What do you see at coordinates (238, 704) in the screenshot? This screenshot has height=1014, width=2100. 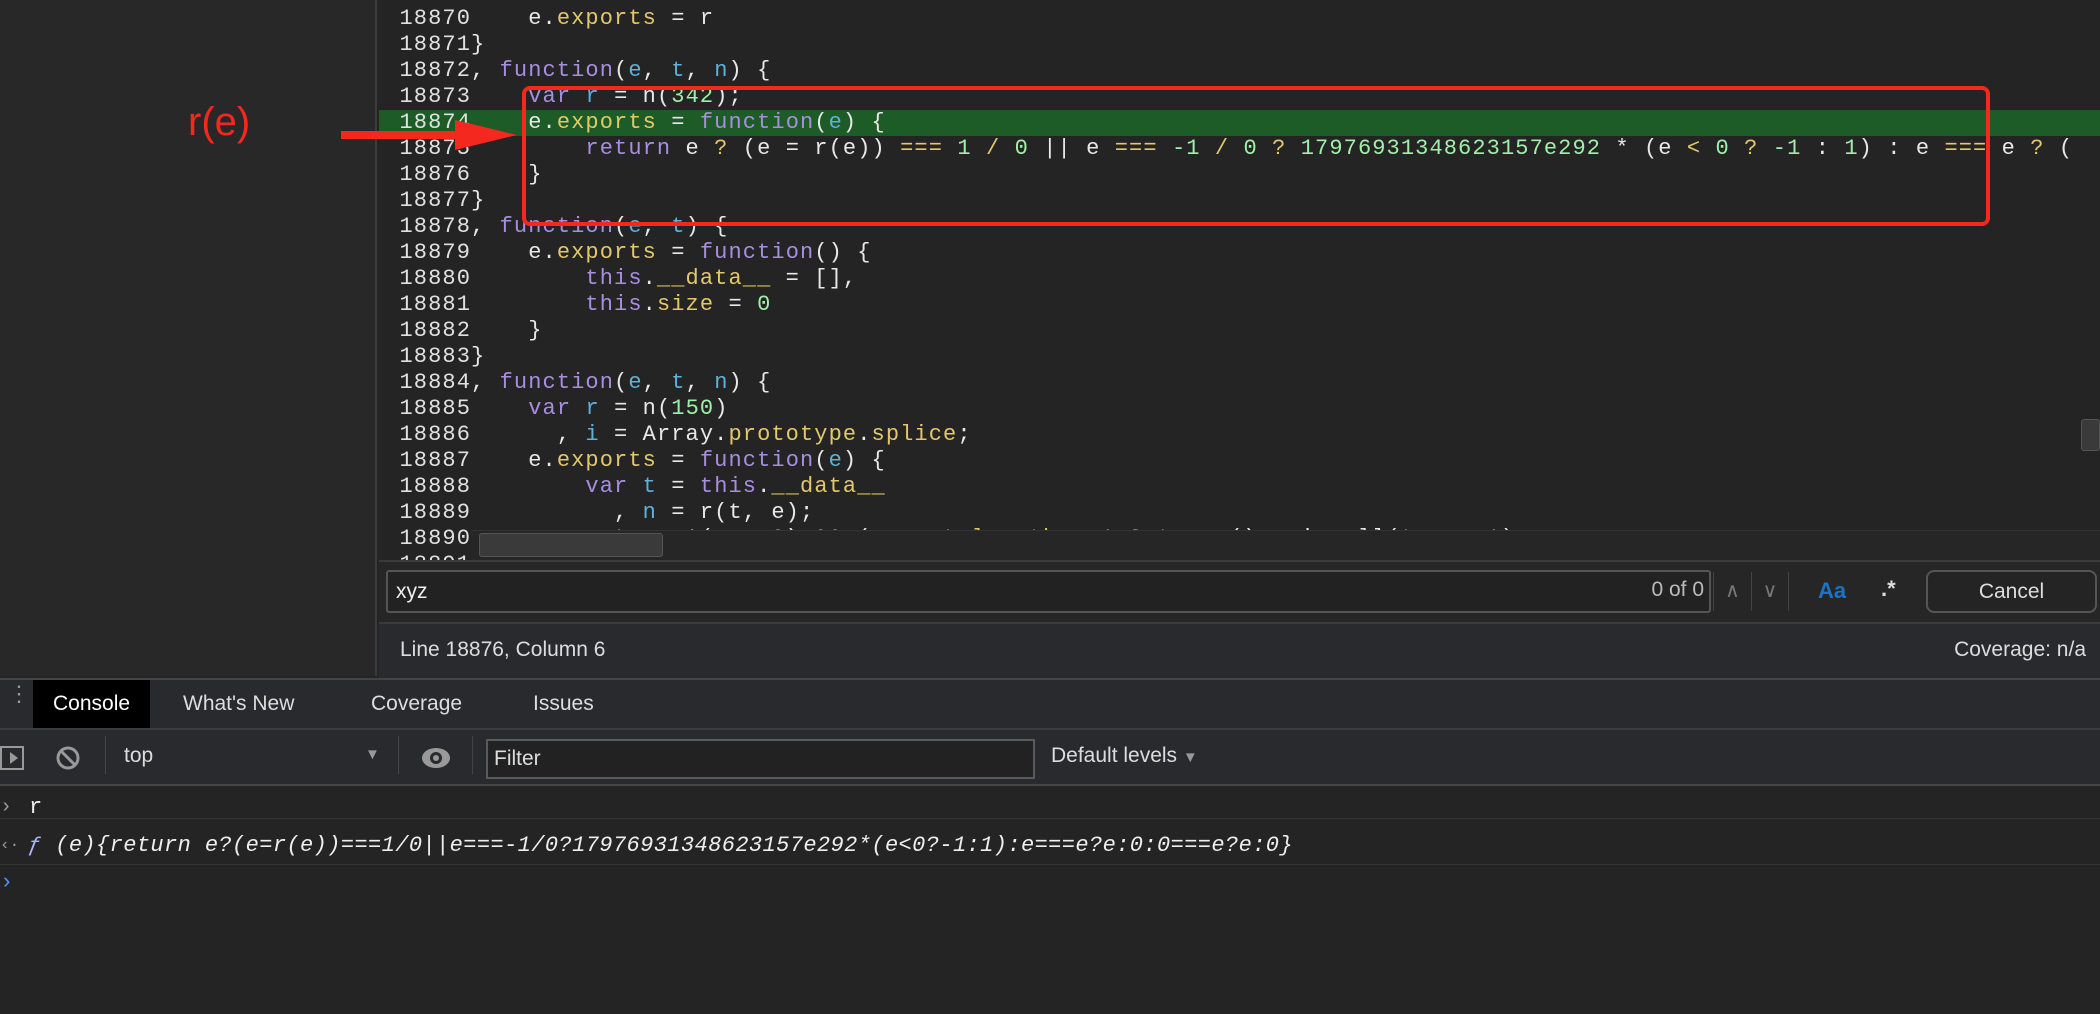 I see `tab-whats-new: What's New` at bounding box center [238, 704].